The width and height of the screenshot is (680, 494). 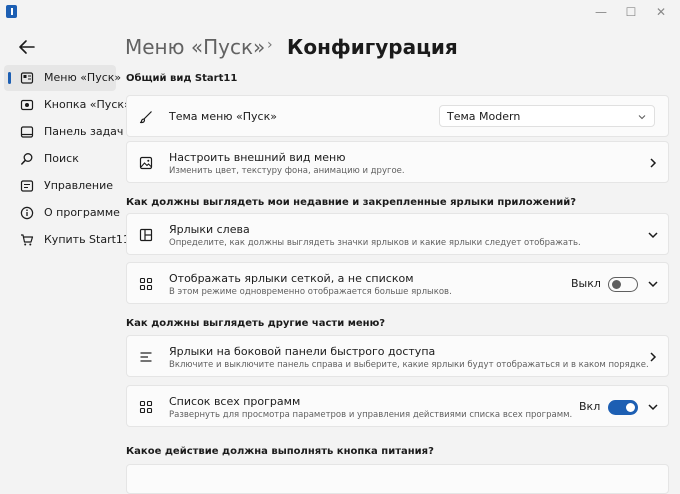 What do you see at coordinates (291, 278) in the screenshot?
I see `grid-shortcuts-title: Отображать ярлыки сеткой, а не списком` at bounding box center [291, 278].